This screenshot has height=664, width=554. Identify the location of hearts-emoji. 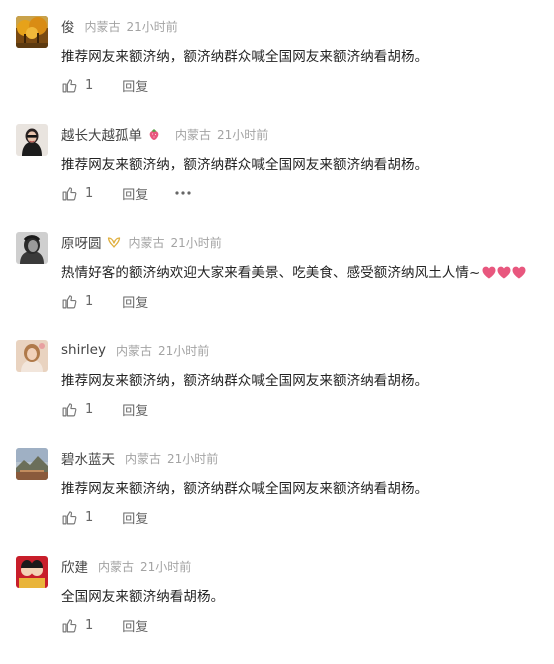
(504, 272).